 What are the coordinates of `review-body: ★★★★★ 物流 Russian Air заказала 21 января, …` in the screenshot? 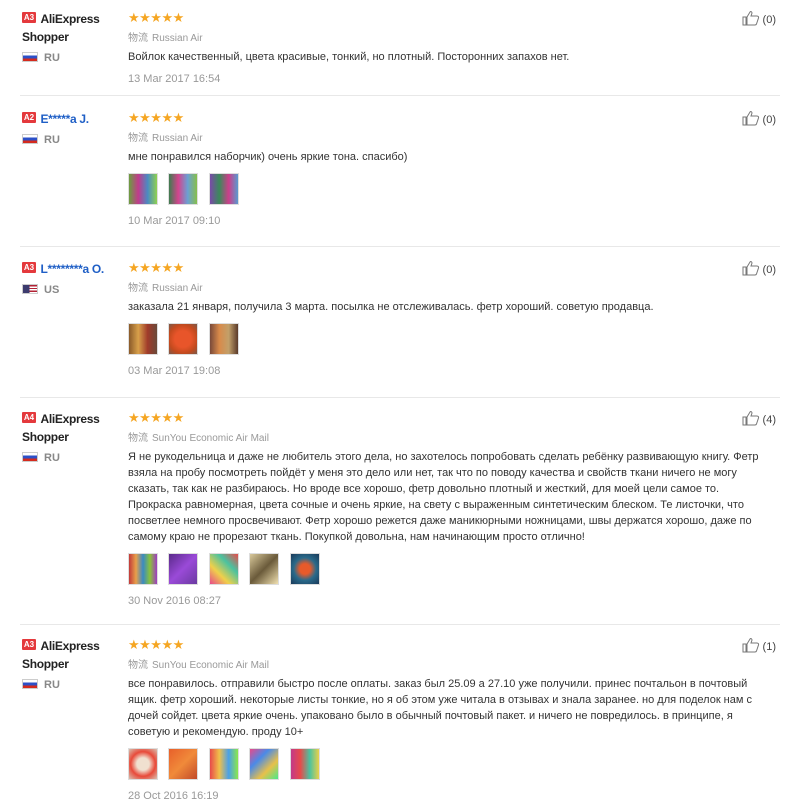 It's located at (448, 318).